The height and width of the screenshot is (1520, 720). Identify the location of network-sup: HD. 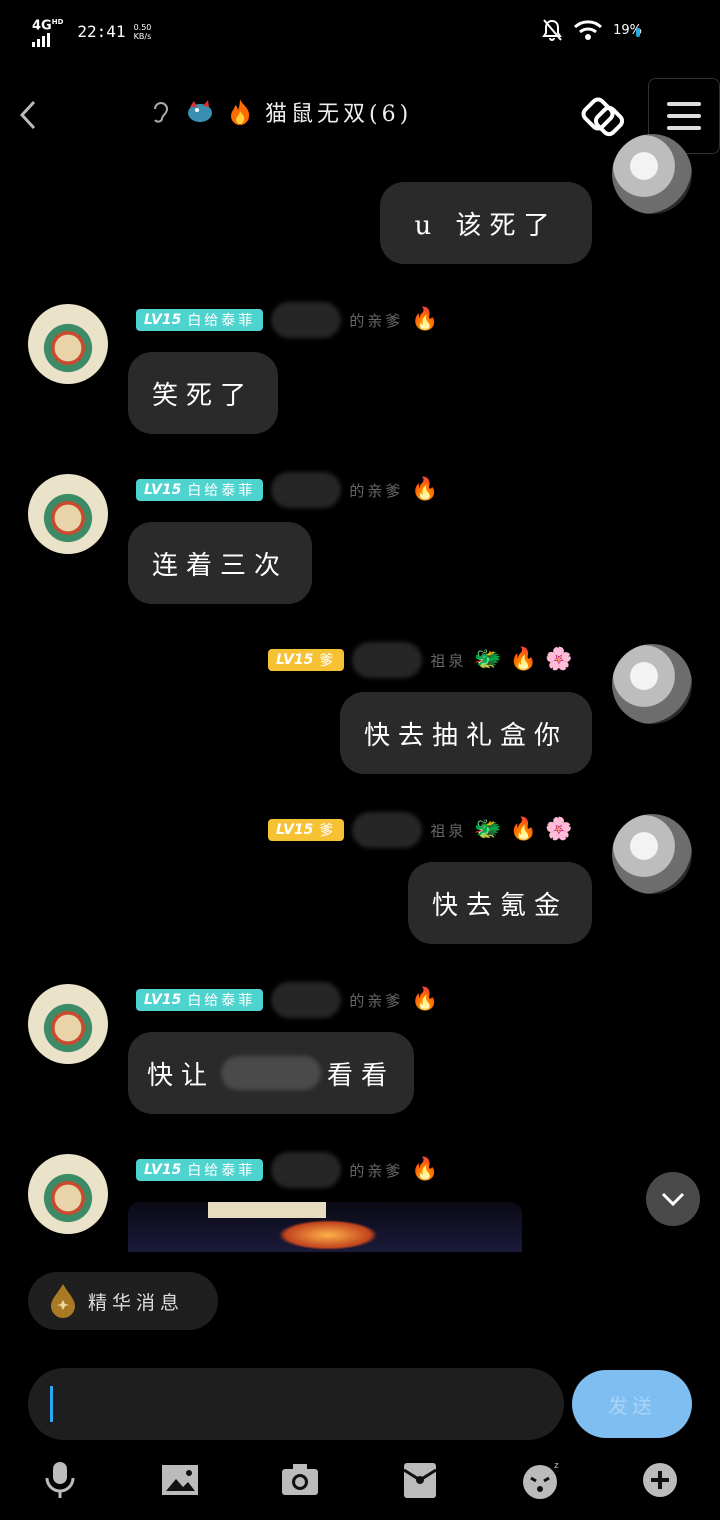
(57, 22).